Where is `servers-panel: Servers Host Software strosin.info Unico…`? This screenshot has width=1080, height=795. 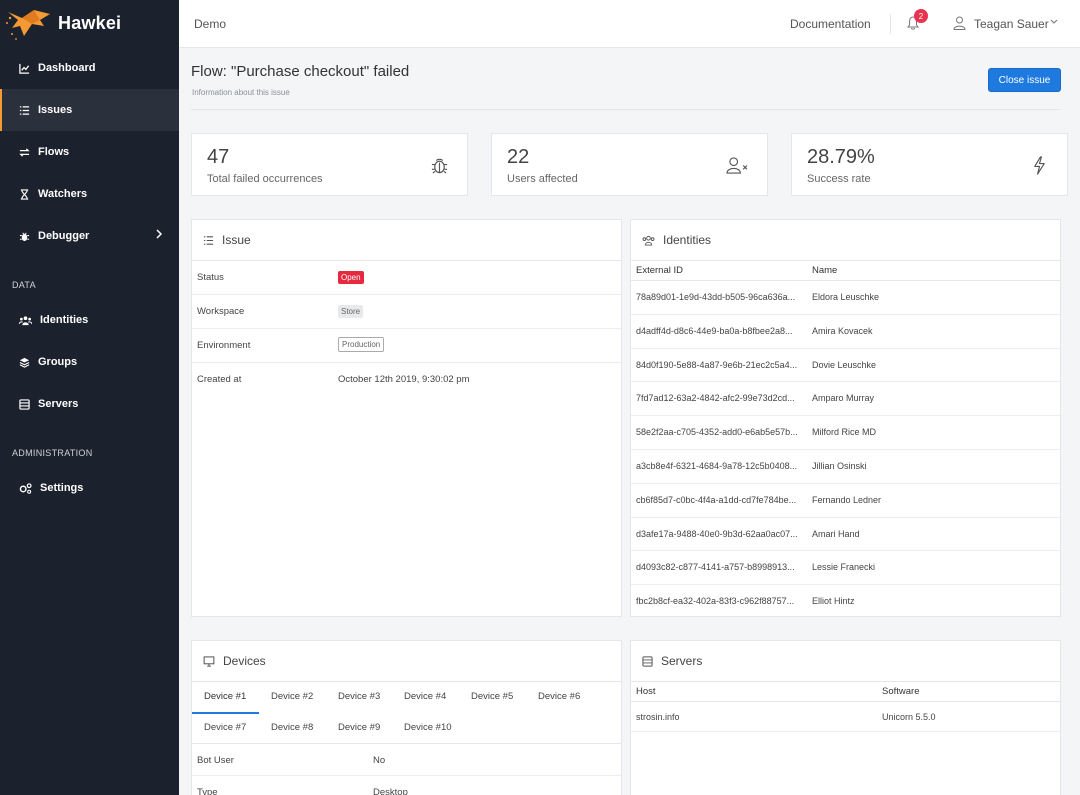
servers-panel: Servers Host Software strosin.info Unico… is located at coordinates (845, 717).